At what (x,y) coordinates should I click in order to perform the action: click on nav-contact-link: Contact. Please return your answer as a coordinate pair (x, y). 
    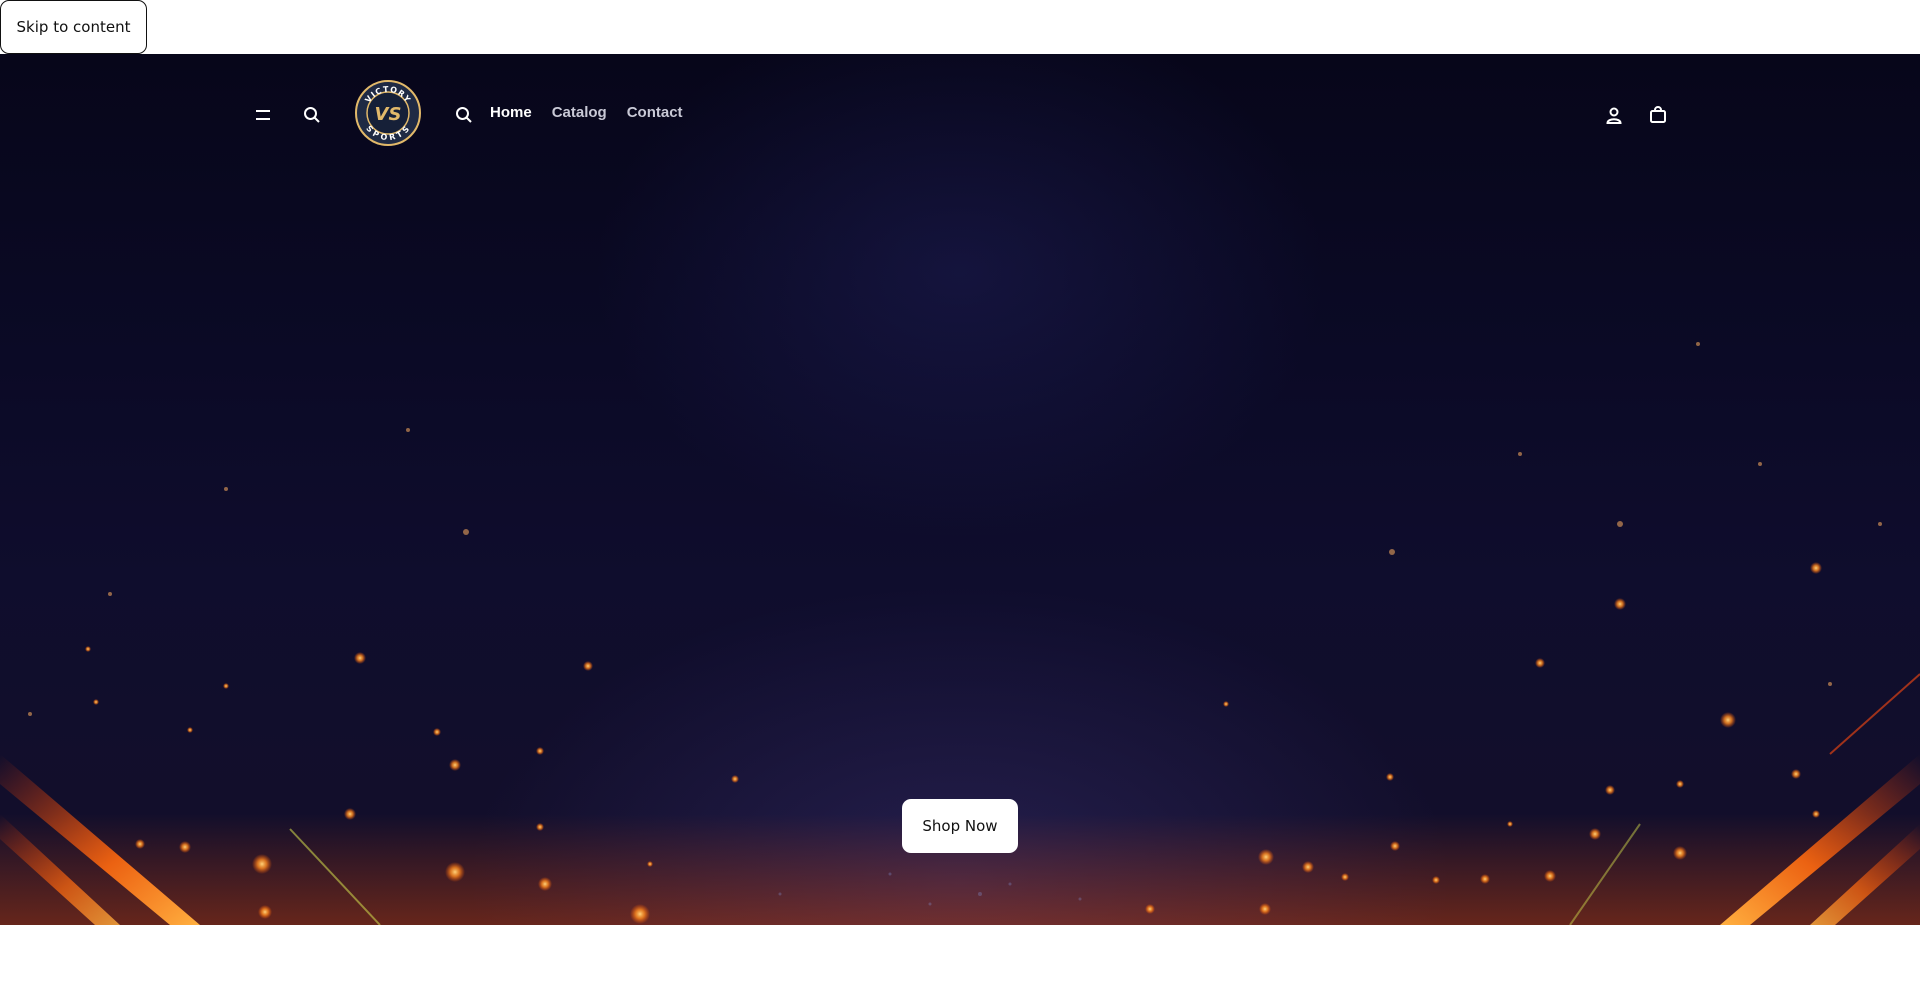
    Looking at the image, I should click on (655, 112).